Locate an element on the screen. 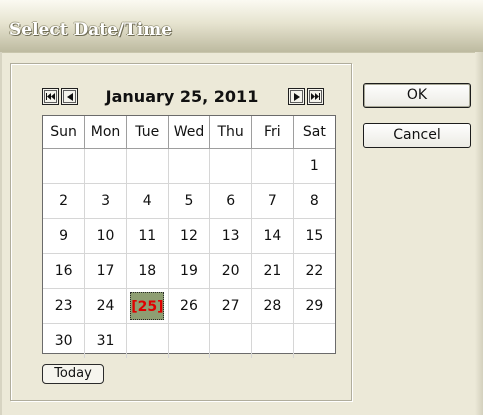 This screenshot has height=415, width=483. day-cell: 19 is located at coordinates (189, 271).